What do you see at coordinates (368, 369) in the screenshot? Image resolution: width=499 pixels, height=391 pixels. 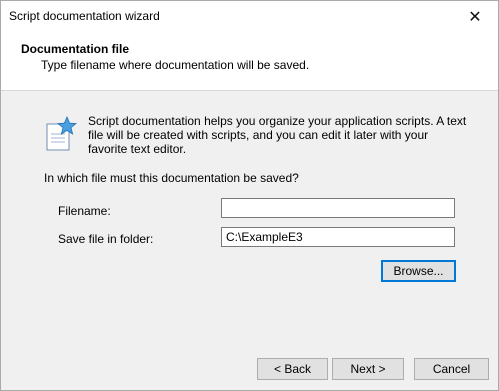 I see `next-button: Next >` at bounding box center [368, 369].